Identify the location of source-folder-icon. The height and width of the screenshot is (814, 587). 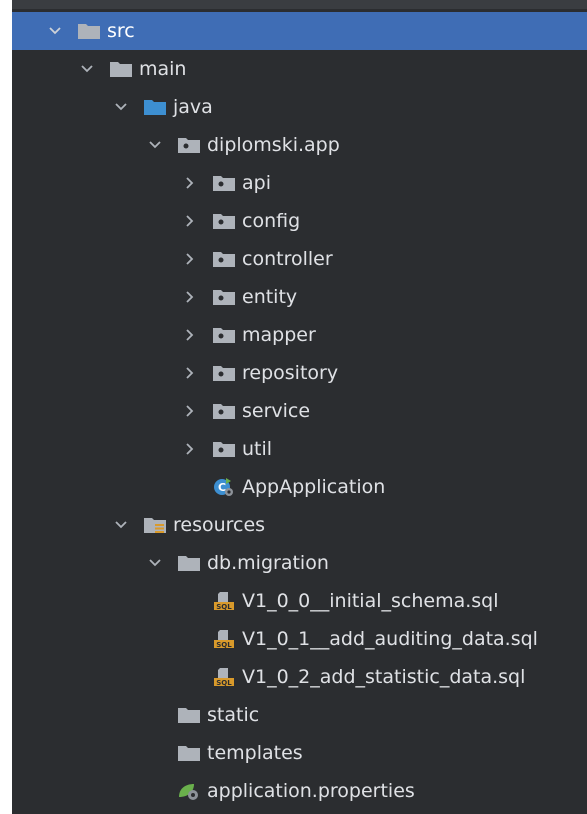
(155, 107).